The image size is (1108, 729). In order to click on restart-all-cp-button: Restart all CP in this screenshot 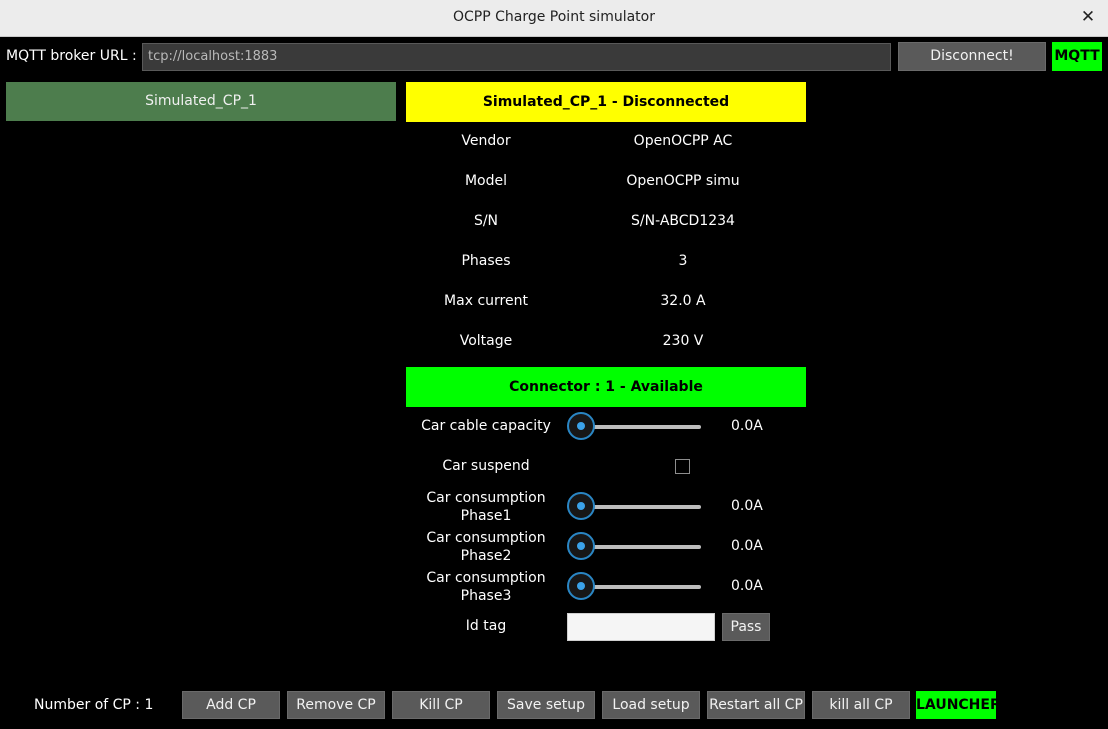, I will do `click(756, 705)`.